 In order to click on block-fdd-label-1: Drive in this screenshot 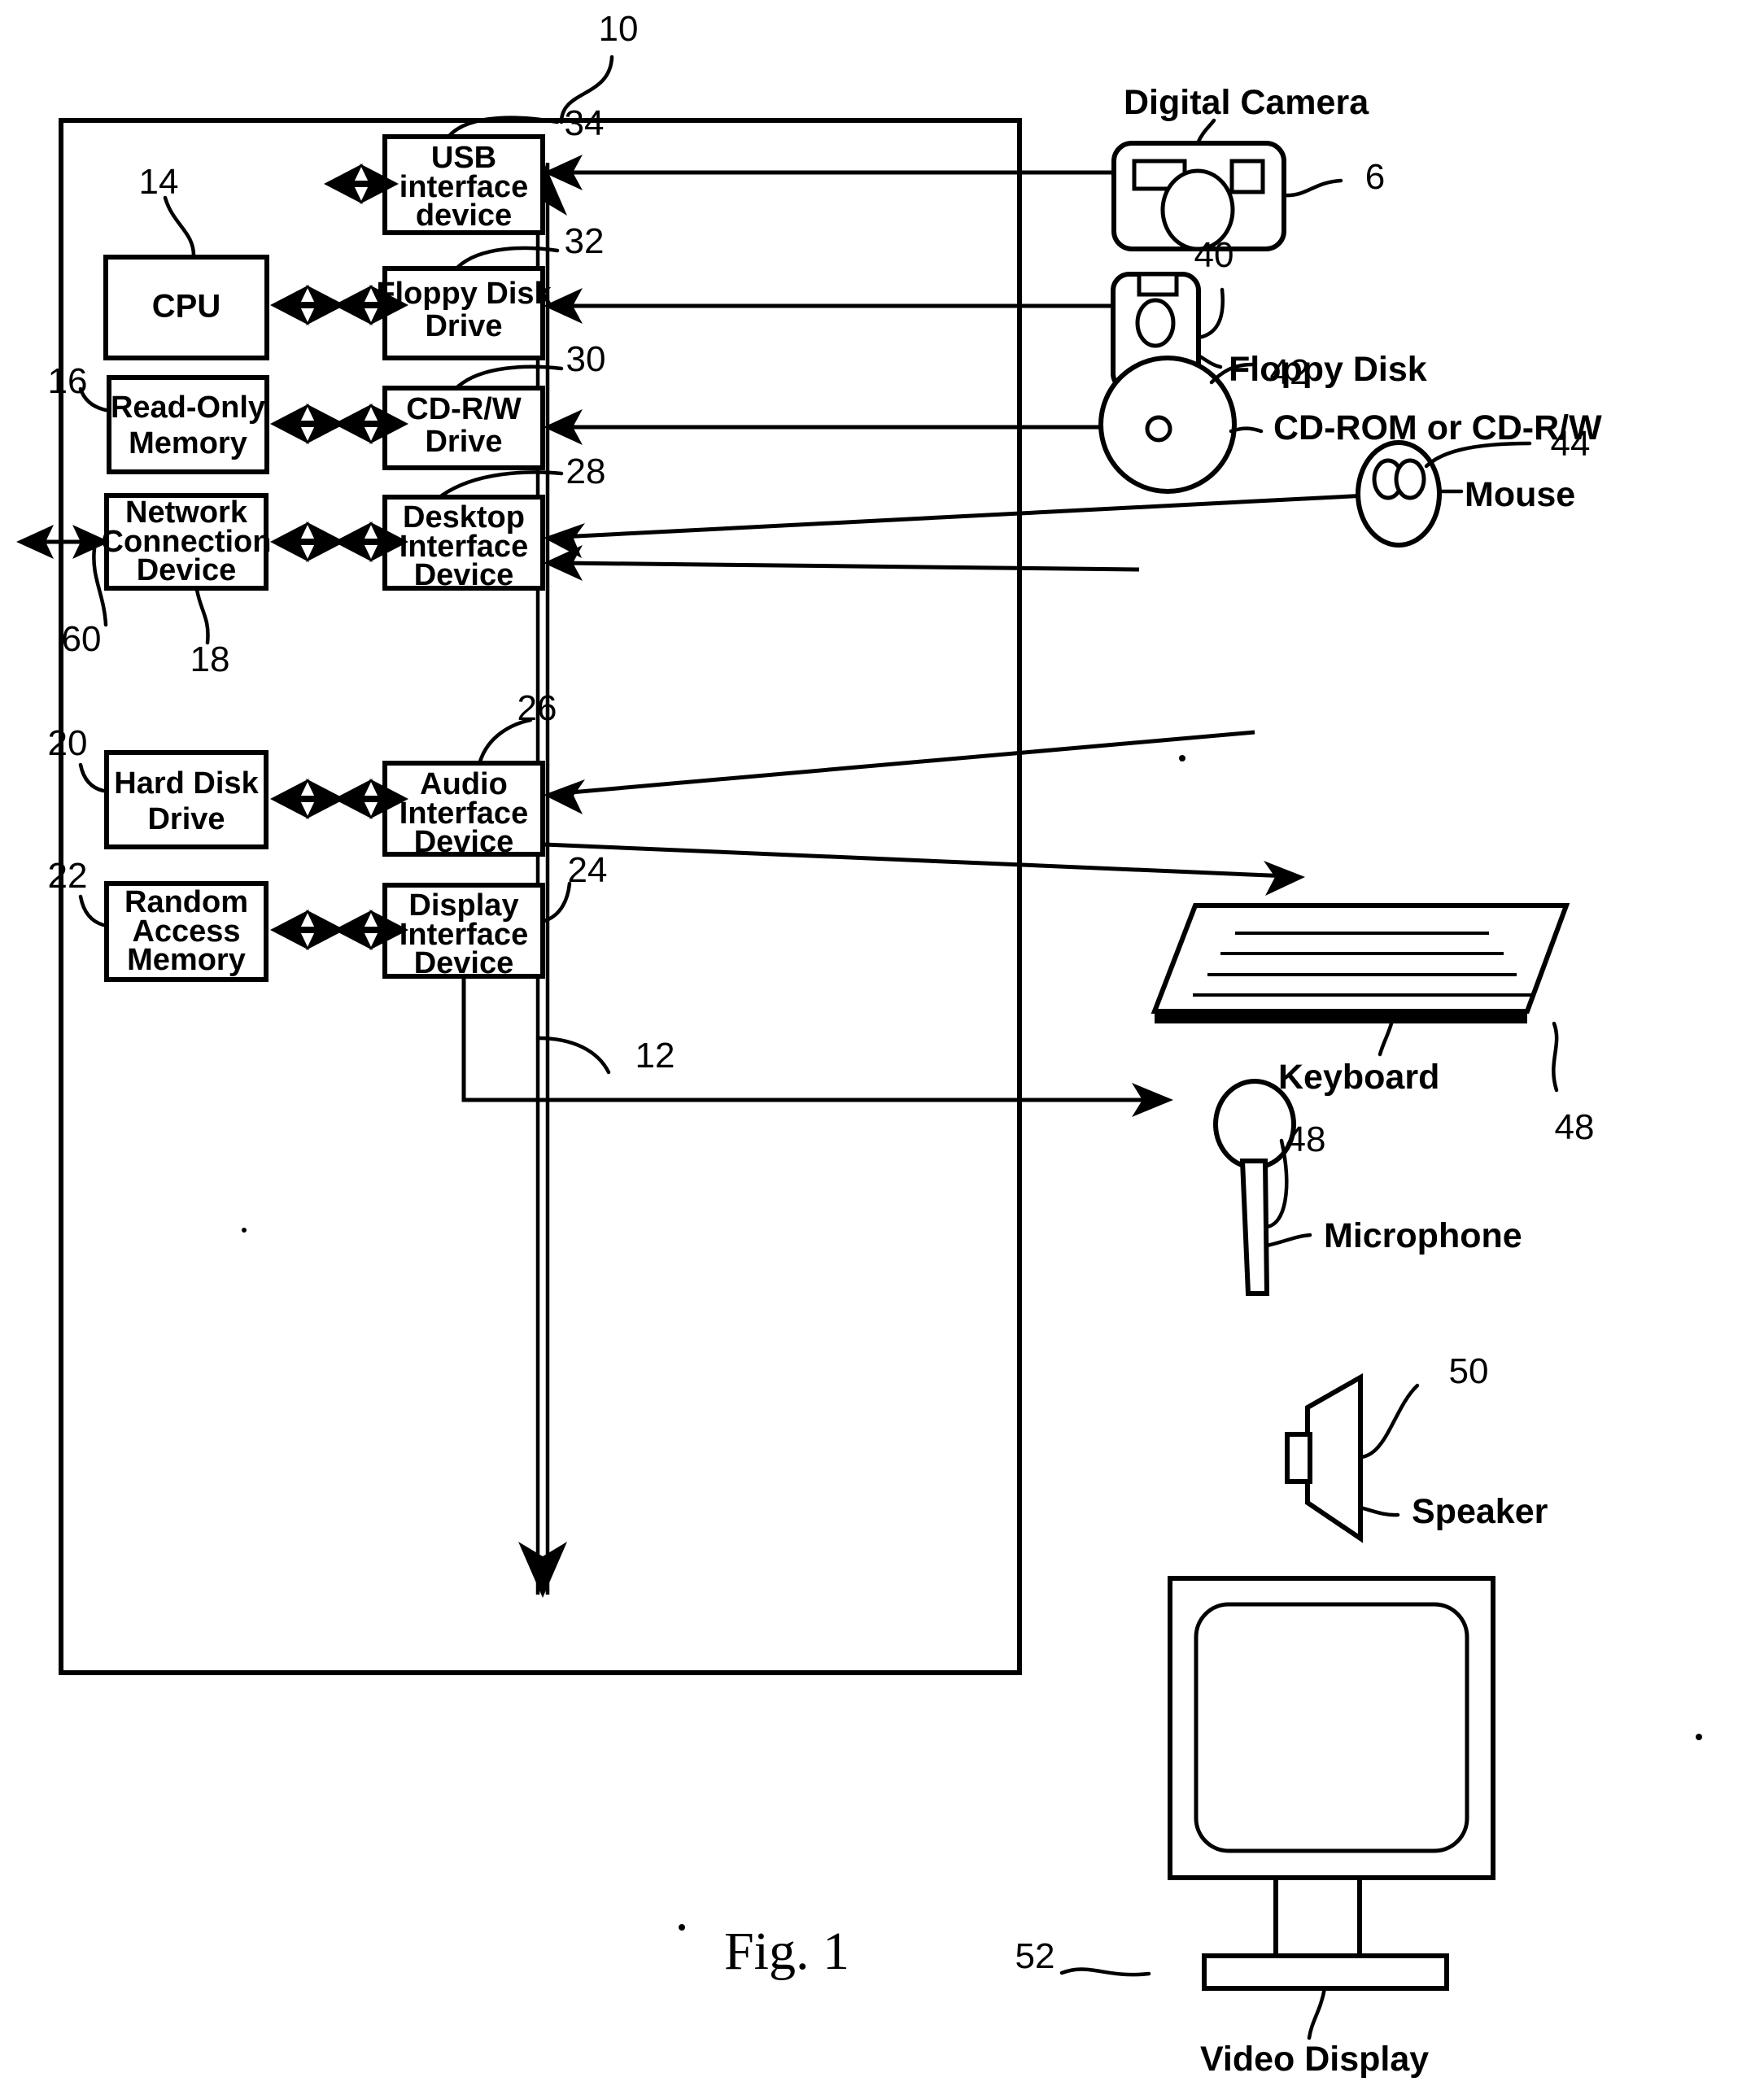, I will do `click(464, 326)`.